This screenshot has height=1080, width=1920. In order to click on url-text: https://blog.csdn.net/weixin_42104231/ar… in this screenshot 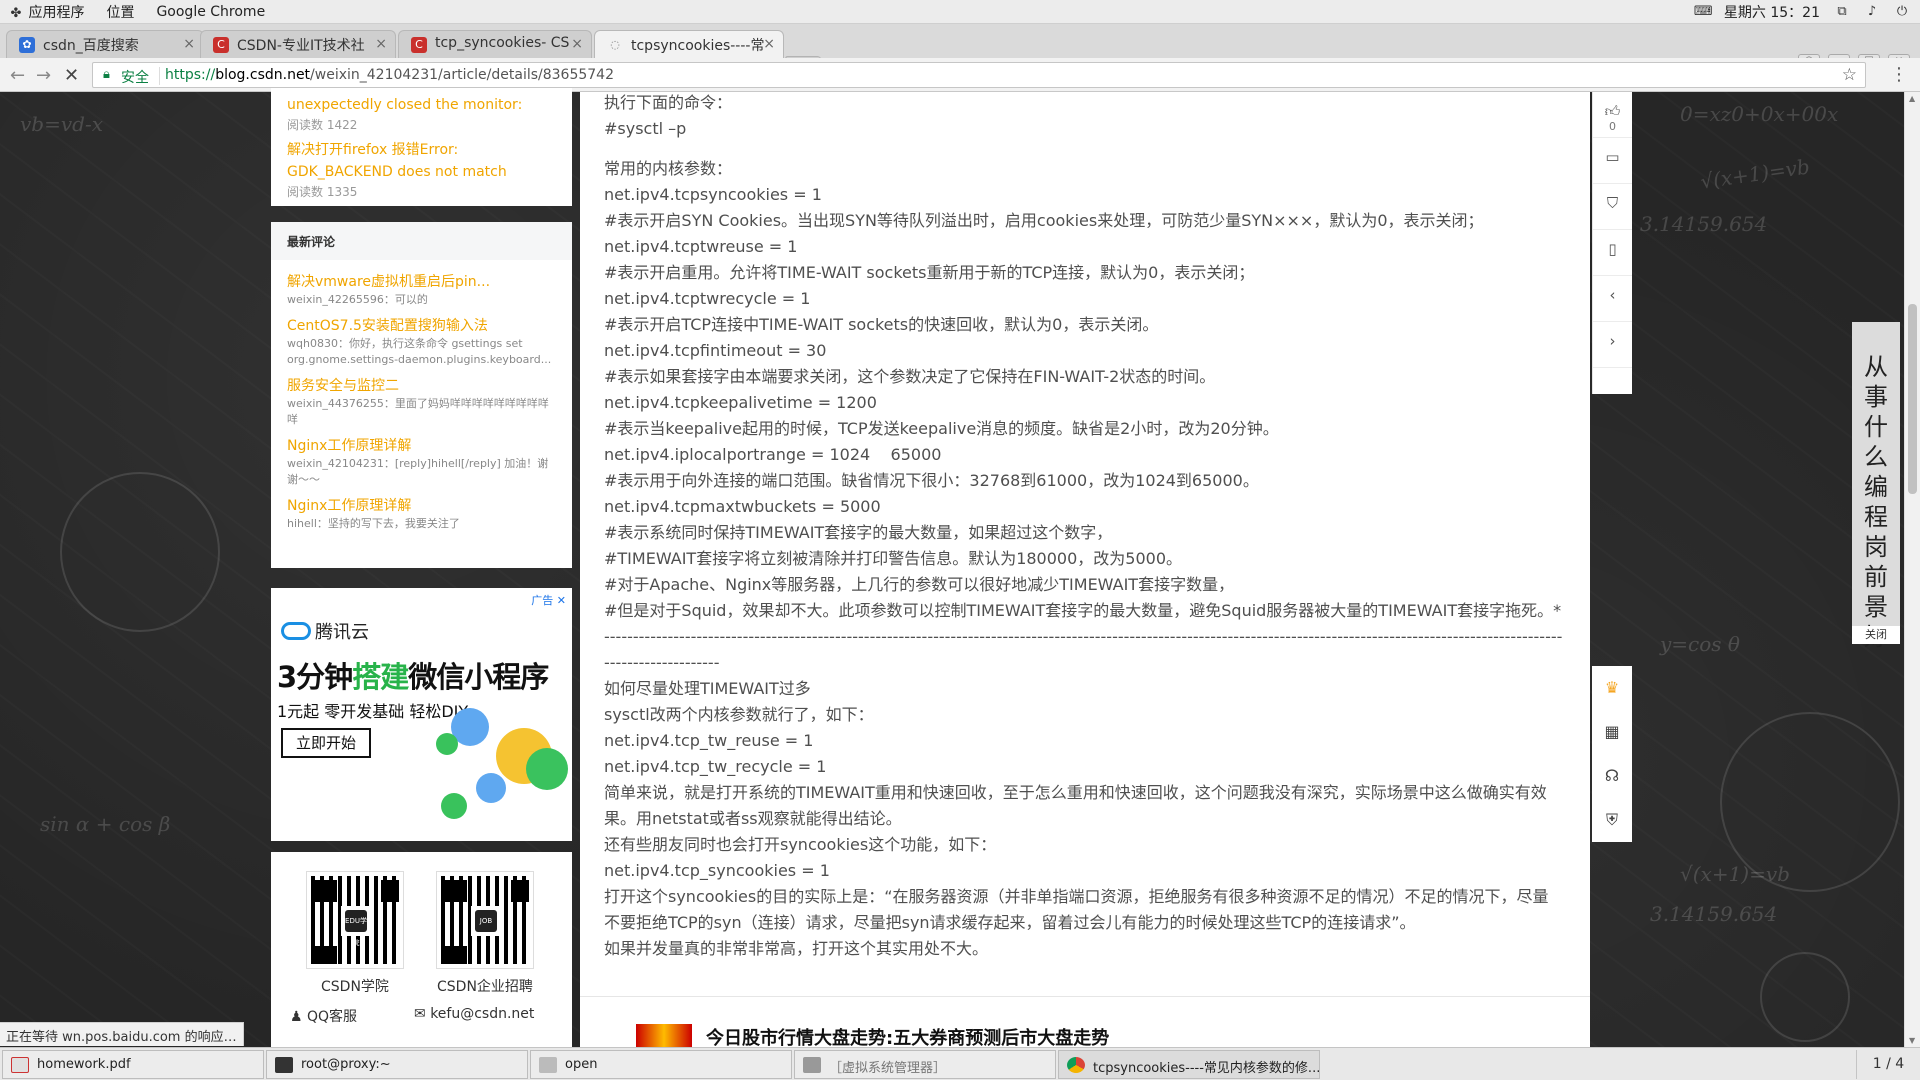, I will do `click(389, 75)`.